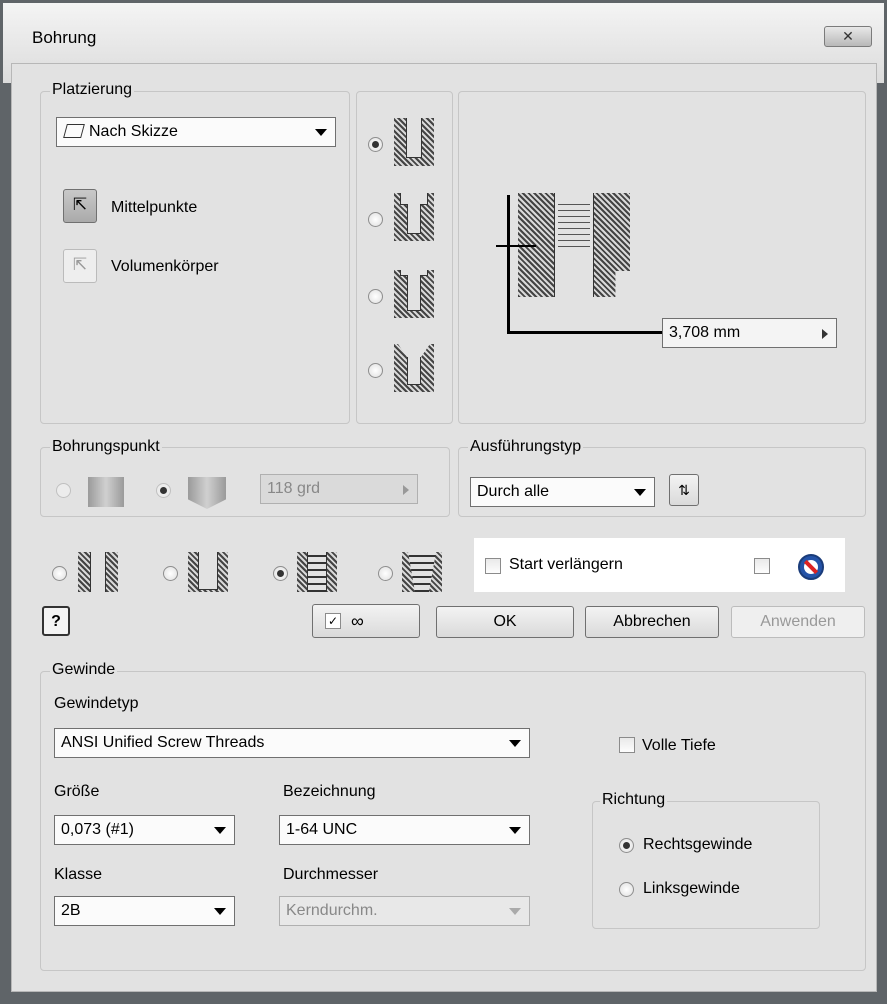 This screenshot has height=1004, width=887. Describe the element at coordinates (333, 621) in the screenshot. I see `preview-checkbox: ✓` at that location.